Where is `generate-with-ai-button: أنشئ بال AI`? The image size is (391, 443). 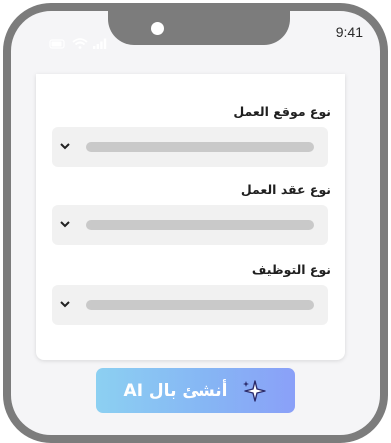
generate-with-ai-button: أنشئ بال AI is located at coordinates (195, 390).